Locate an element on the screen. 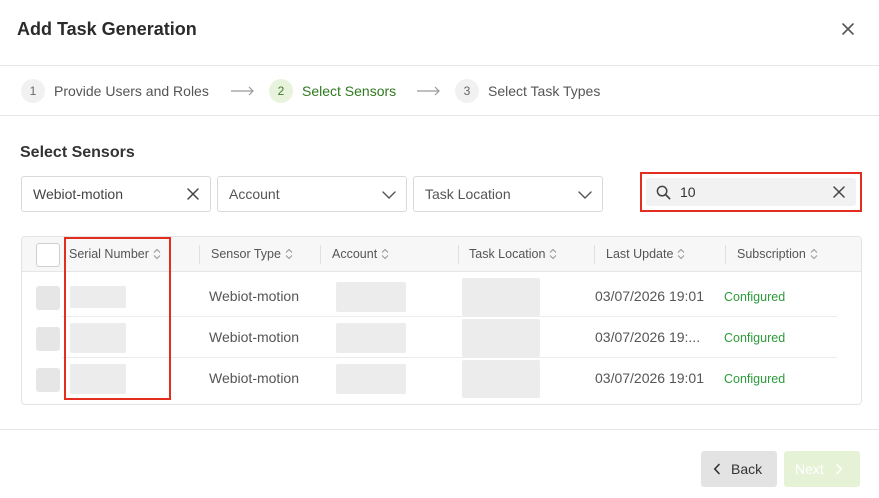  task-location-select-placeholder: Task Location is located at coordinates (468, 194).